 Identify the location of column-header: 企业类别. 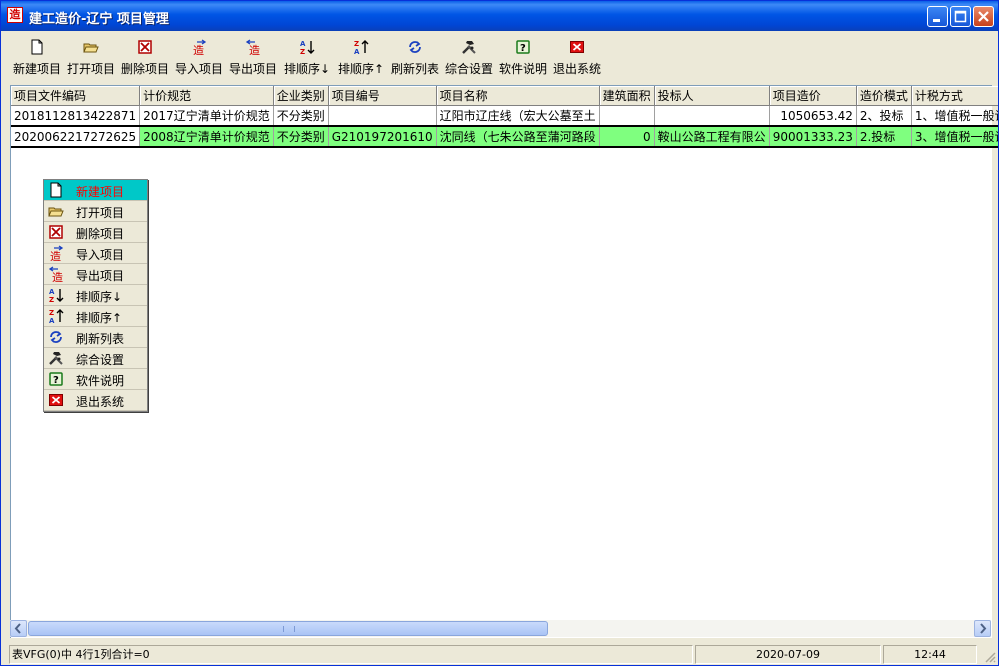
(301, 96).